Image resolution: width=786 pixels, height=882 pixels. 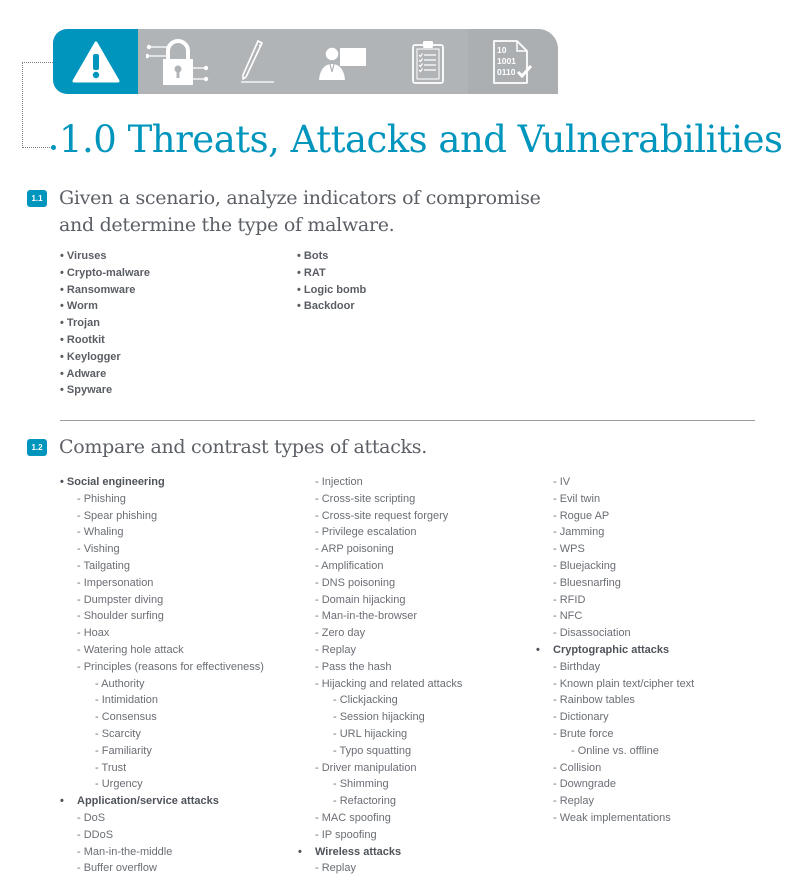 I want to click on attack-item: - Cross-site request forgery, so click(x=382, y=515).